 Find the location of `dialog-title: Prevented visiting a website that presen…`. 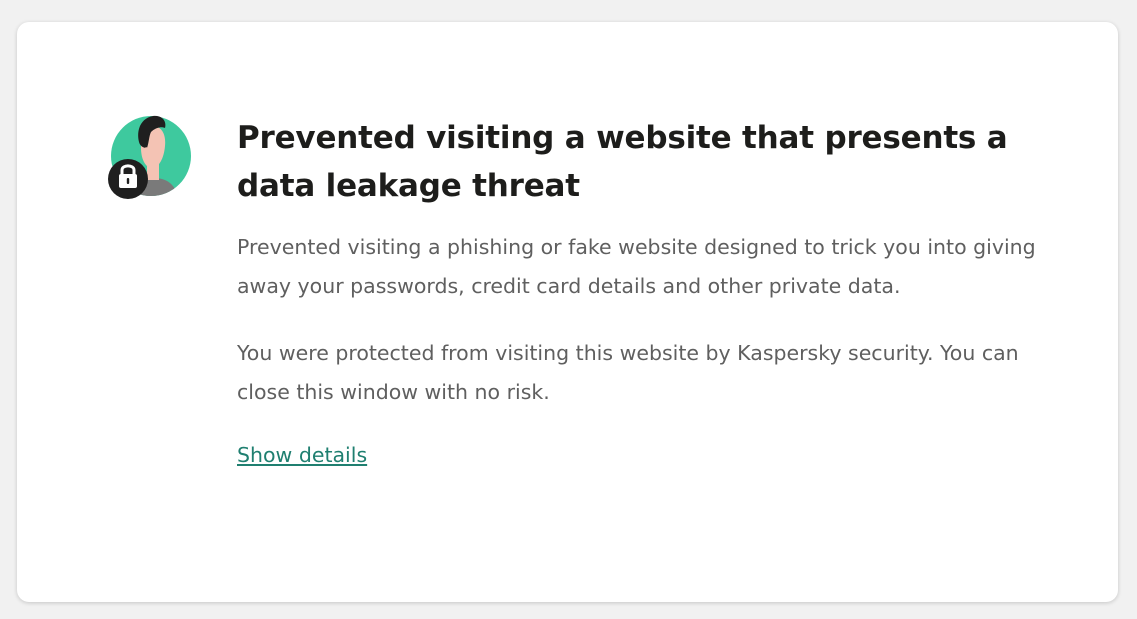

dialog-title: Prevented visiting a website that presen… is located at coordinates (622, 162).